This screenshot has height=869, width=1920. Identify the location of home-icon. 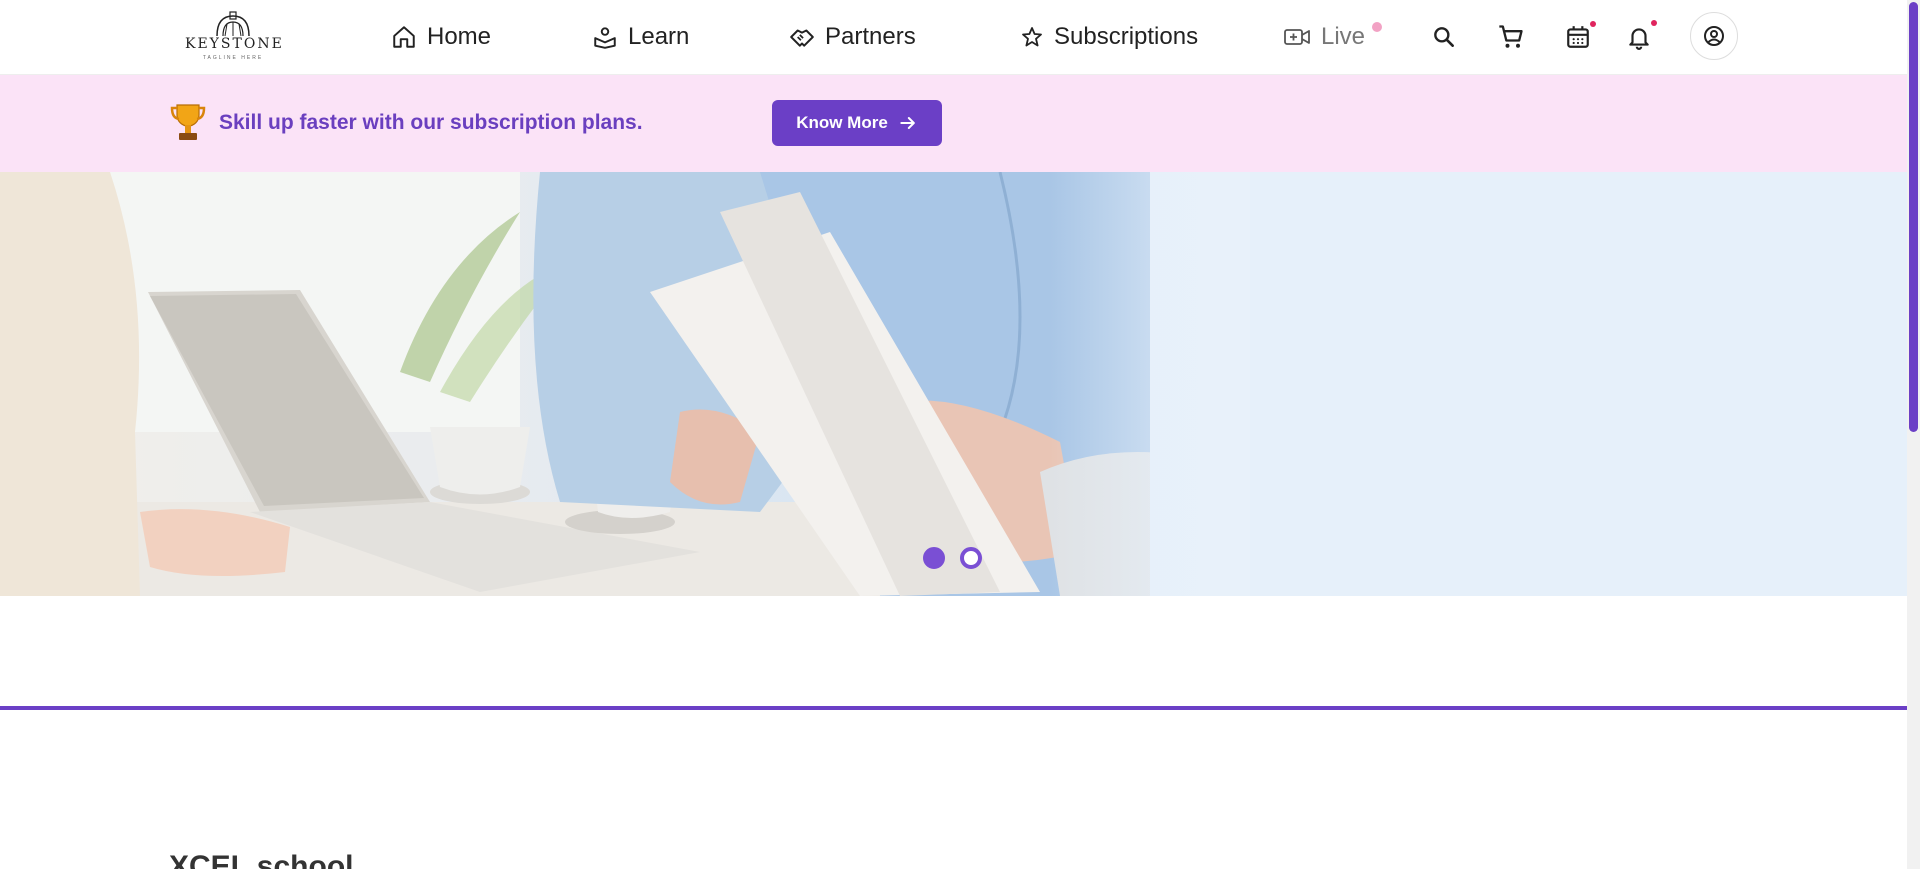
(404, 37).